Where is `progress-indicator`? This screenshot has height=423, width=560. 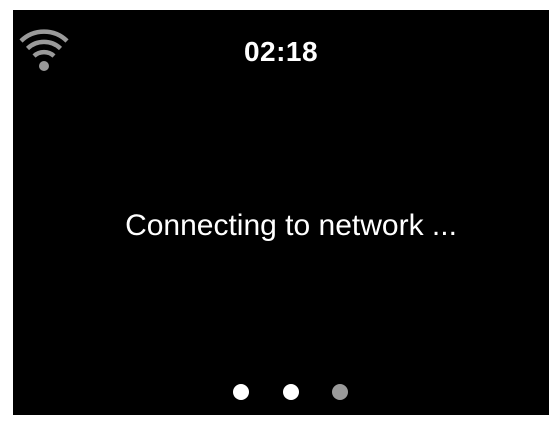
progress-indicator is located at coordinates (281, 394).